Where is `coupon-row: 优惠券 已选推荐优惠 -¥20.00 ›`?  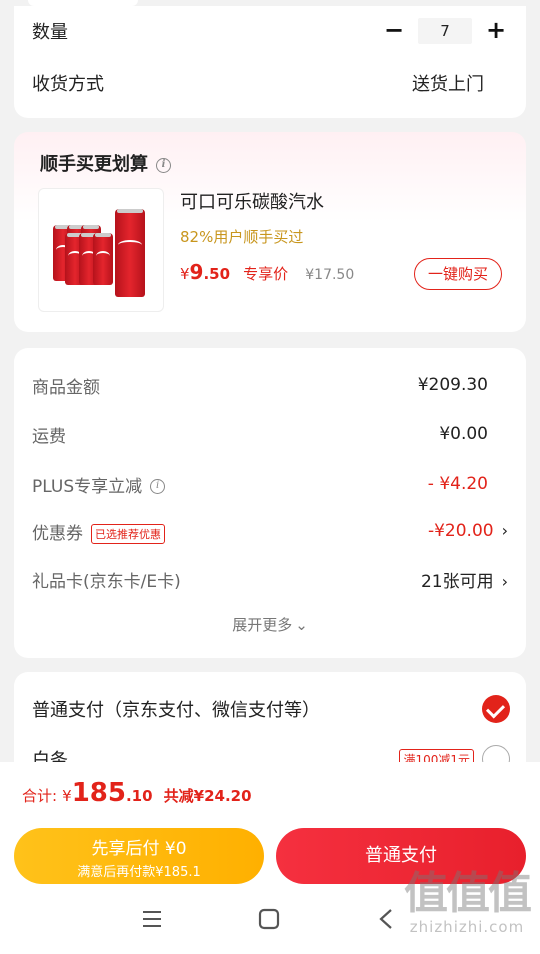 coupon-row: 优惠券 已选推荐优惠 -¥20.00 › is located at coordinates (270, 531).